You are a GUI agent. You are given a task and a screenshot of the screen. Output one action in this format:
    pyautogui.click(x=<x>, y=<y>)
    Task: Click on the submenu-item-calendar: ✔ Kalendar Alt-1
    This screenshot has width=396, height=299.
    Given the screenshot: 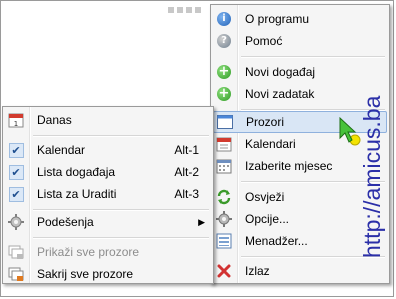 What is the action you would take?
    pyautogui.click(x=108, y=150)
    